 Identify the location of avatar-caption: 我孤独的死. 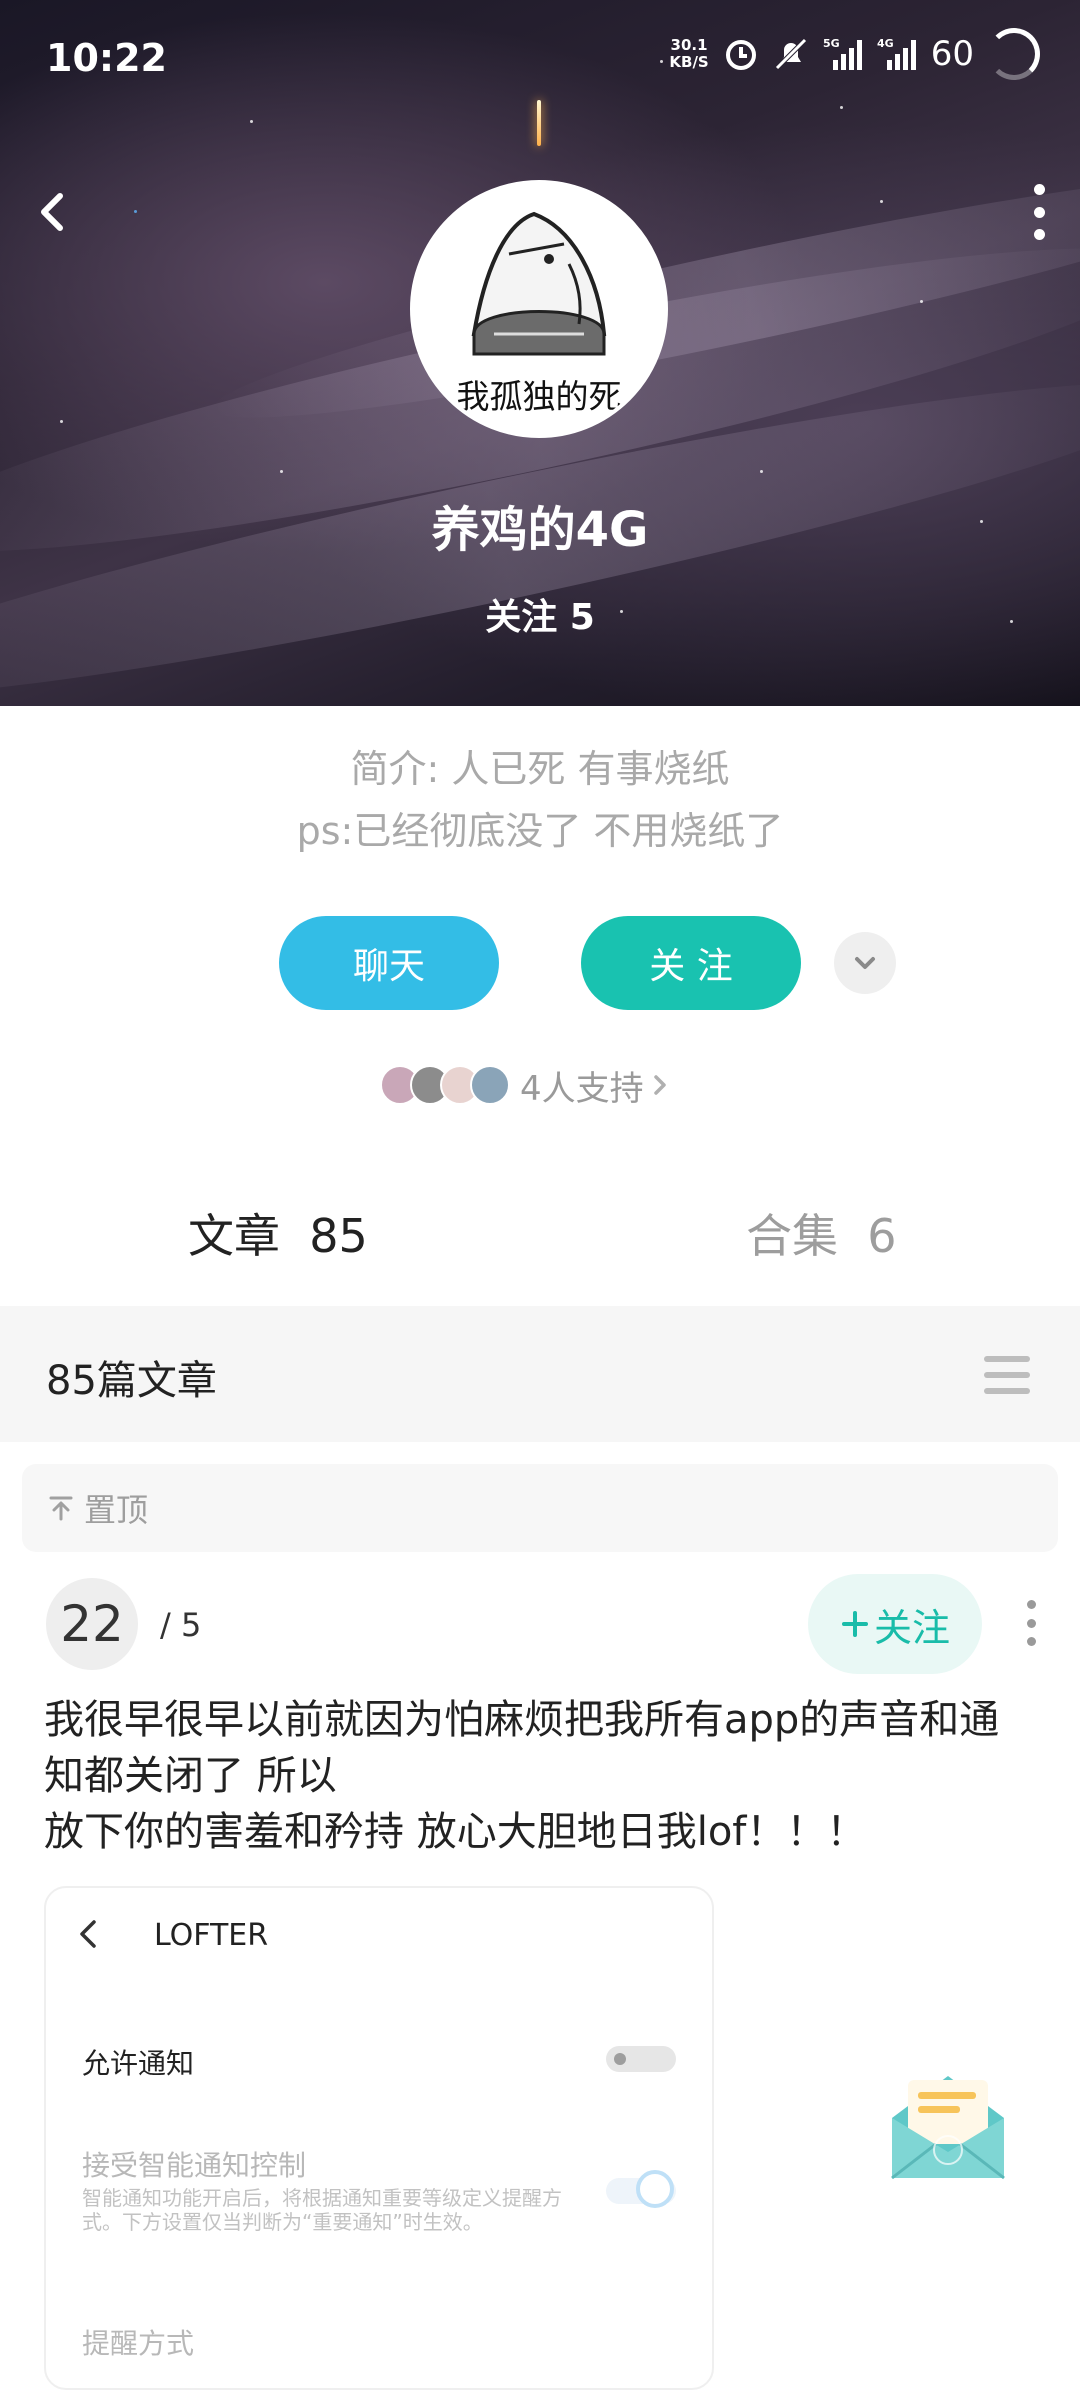
(539, 396).